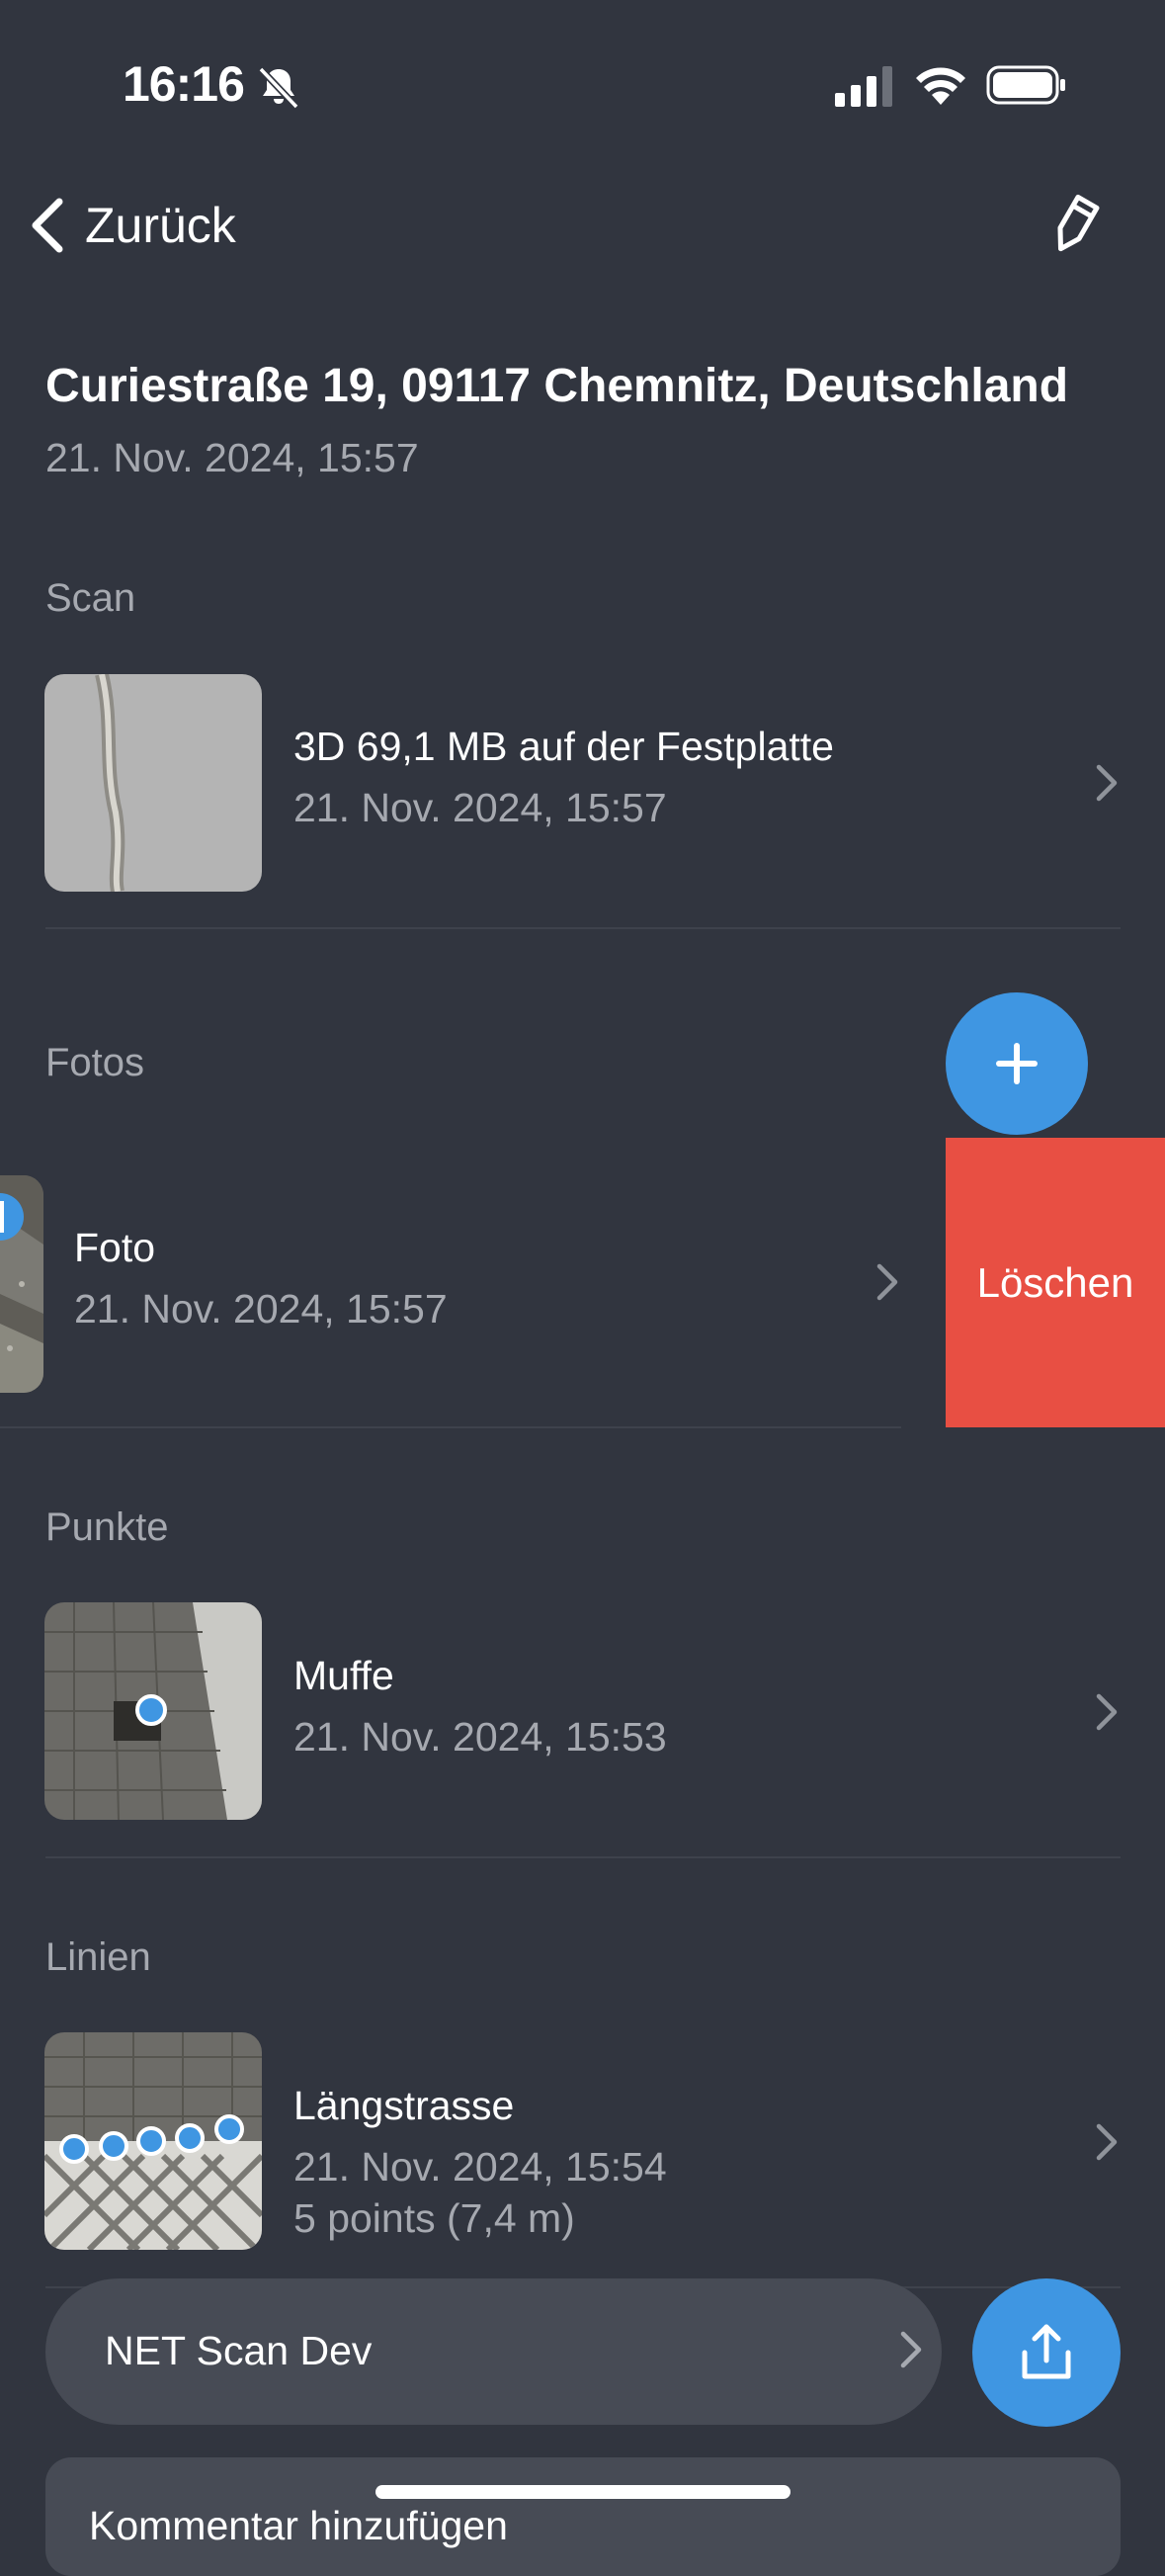 The width and height of the screenshot is (1165, 2576). I want to click on punkt-row: Muffe 21. Nov. 2024, 15:53, so click(582, 1710).